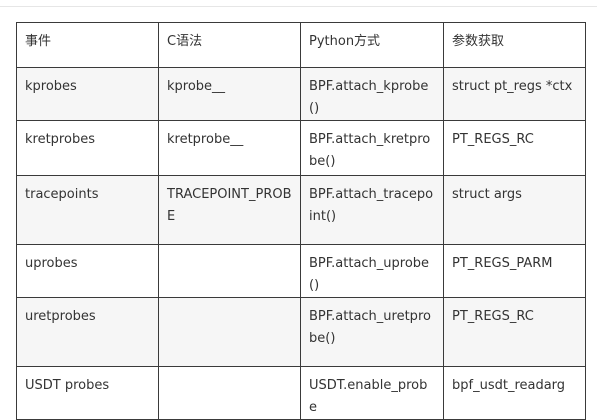  What do you see at coordinates (372, 393) in the screenshot?
I see `cell-python-method: USDT.enable_probe` at bounding box center [372, 393].